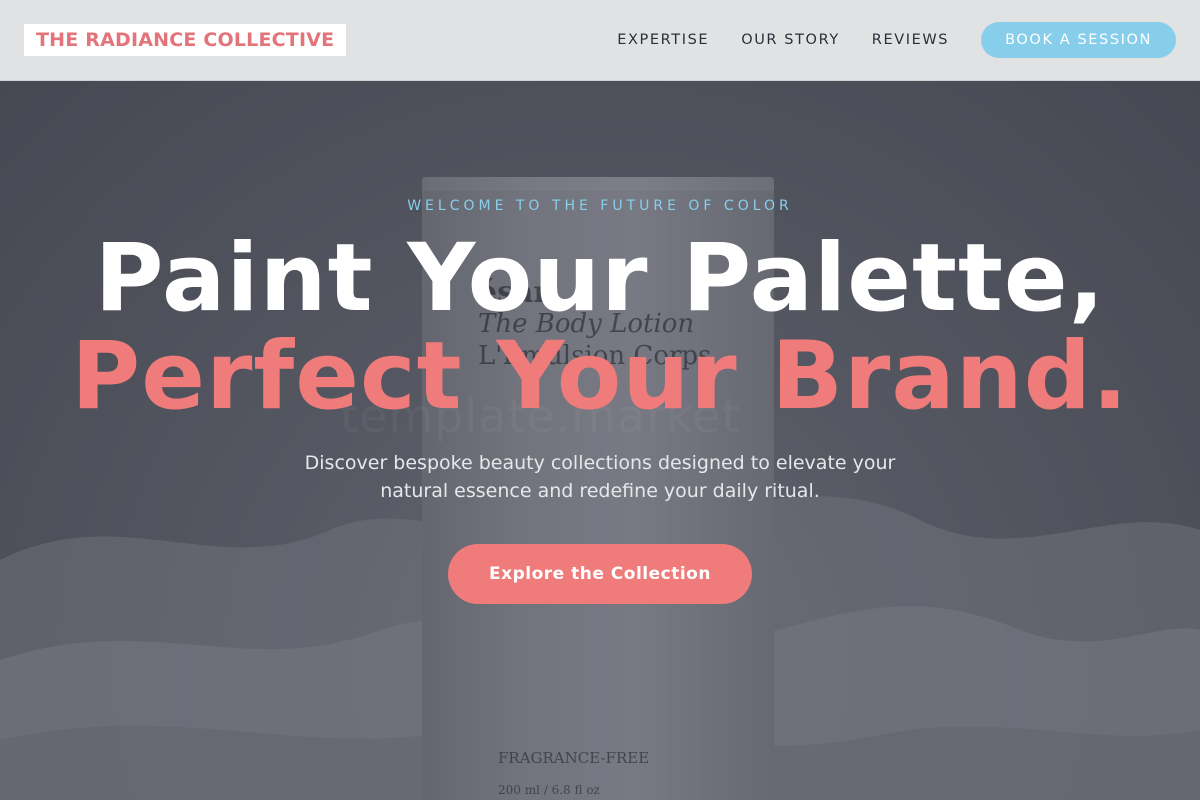 This screenshot has height=800, width=1200. Describe the element at coordinates (600, 574) in the screenshot. I see `explore-collection-button: Explore the Collection` at that location.